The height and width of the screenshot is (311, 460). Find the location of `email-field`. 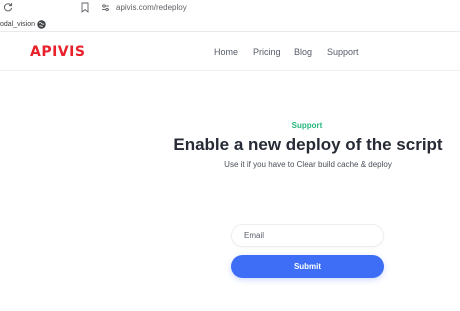

email-field is located at coordinates (307, 235).